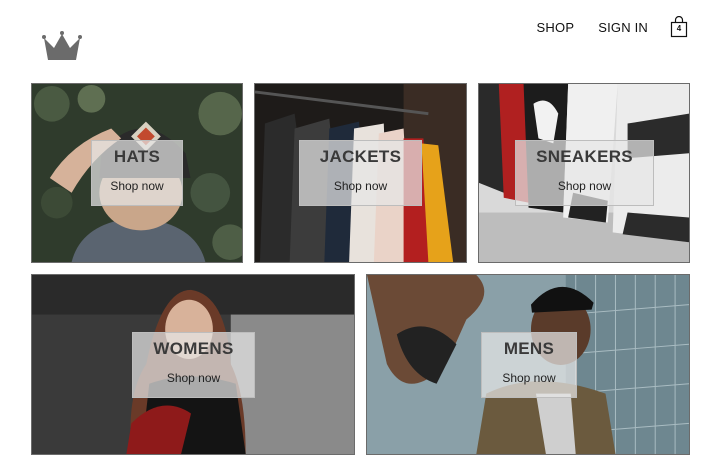  Describe the element at coordinates (556, 27) in the screenshot. I see `nav-shop-link: SHOP` at that location.